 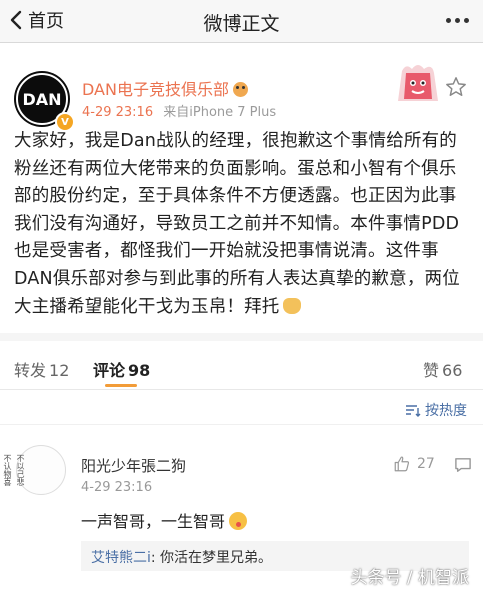 What do you see at coordinates (409, 578) in the screenshot?
I see `watermark: 头条号 / 机智派` at bounding box center [409, 578].